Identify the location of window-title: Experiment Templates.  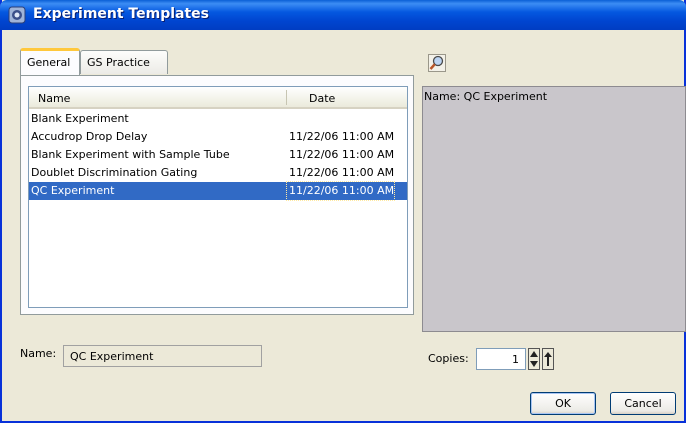
(121, 14).